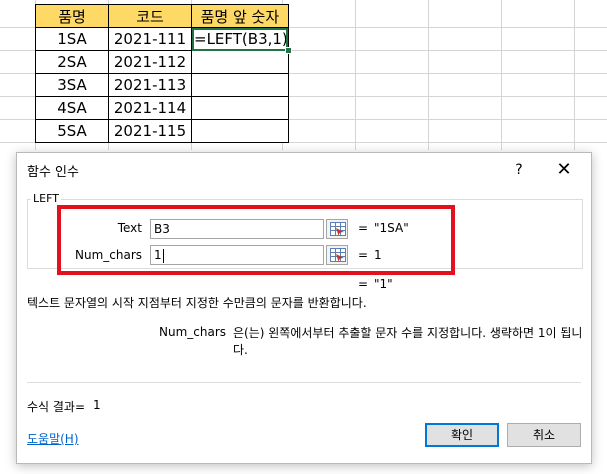 Image resolution: width=607 pixels, height=474 pixels. What do you see at coordinates (72, 85) in the screenshot?
I see `cell: 3SA` at bounding box center [72, 85].